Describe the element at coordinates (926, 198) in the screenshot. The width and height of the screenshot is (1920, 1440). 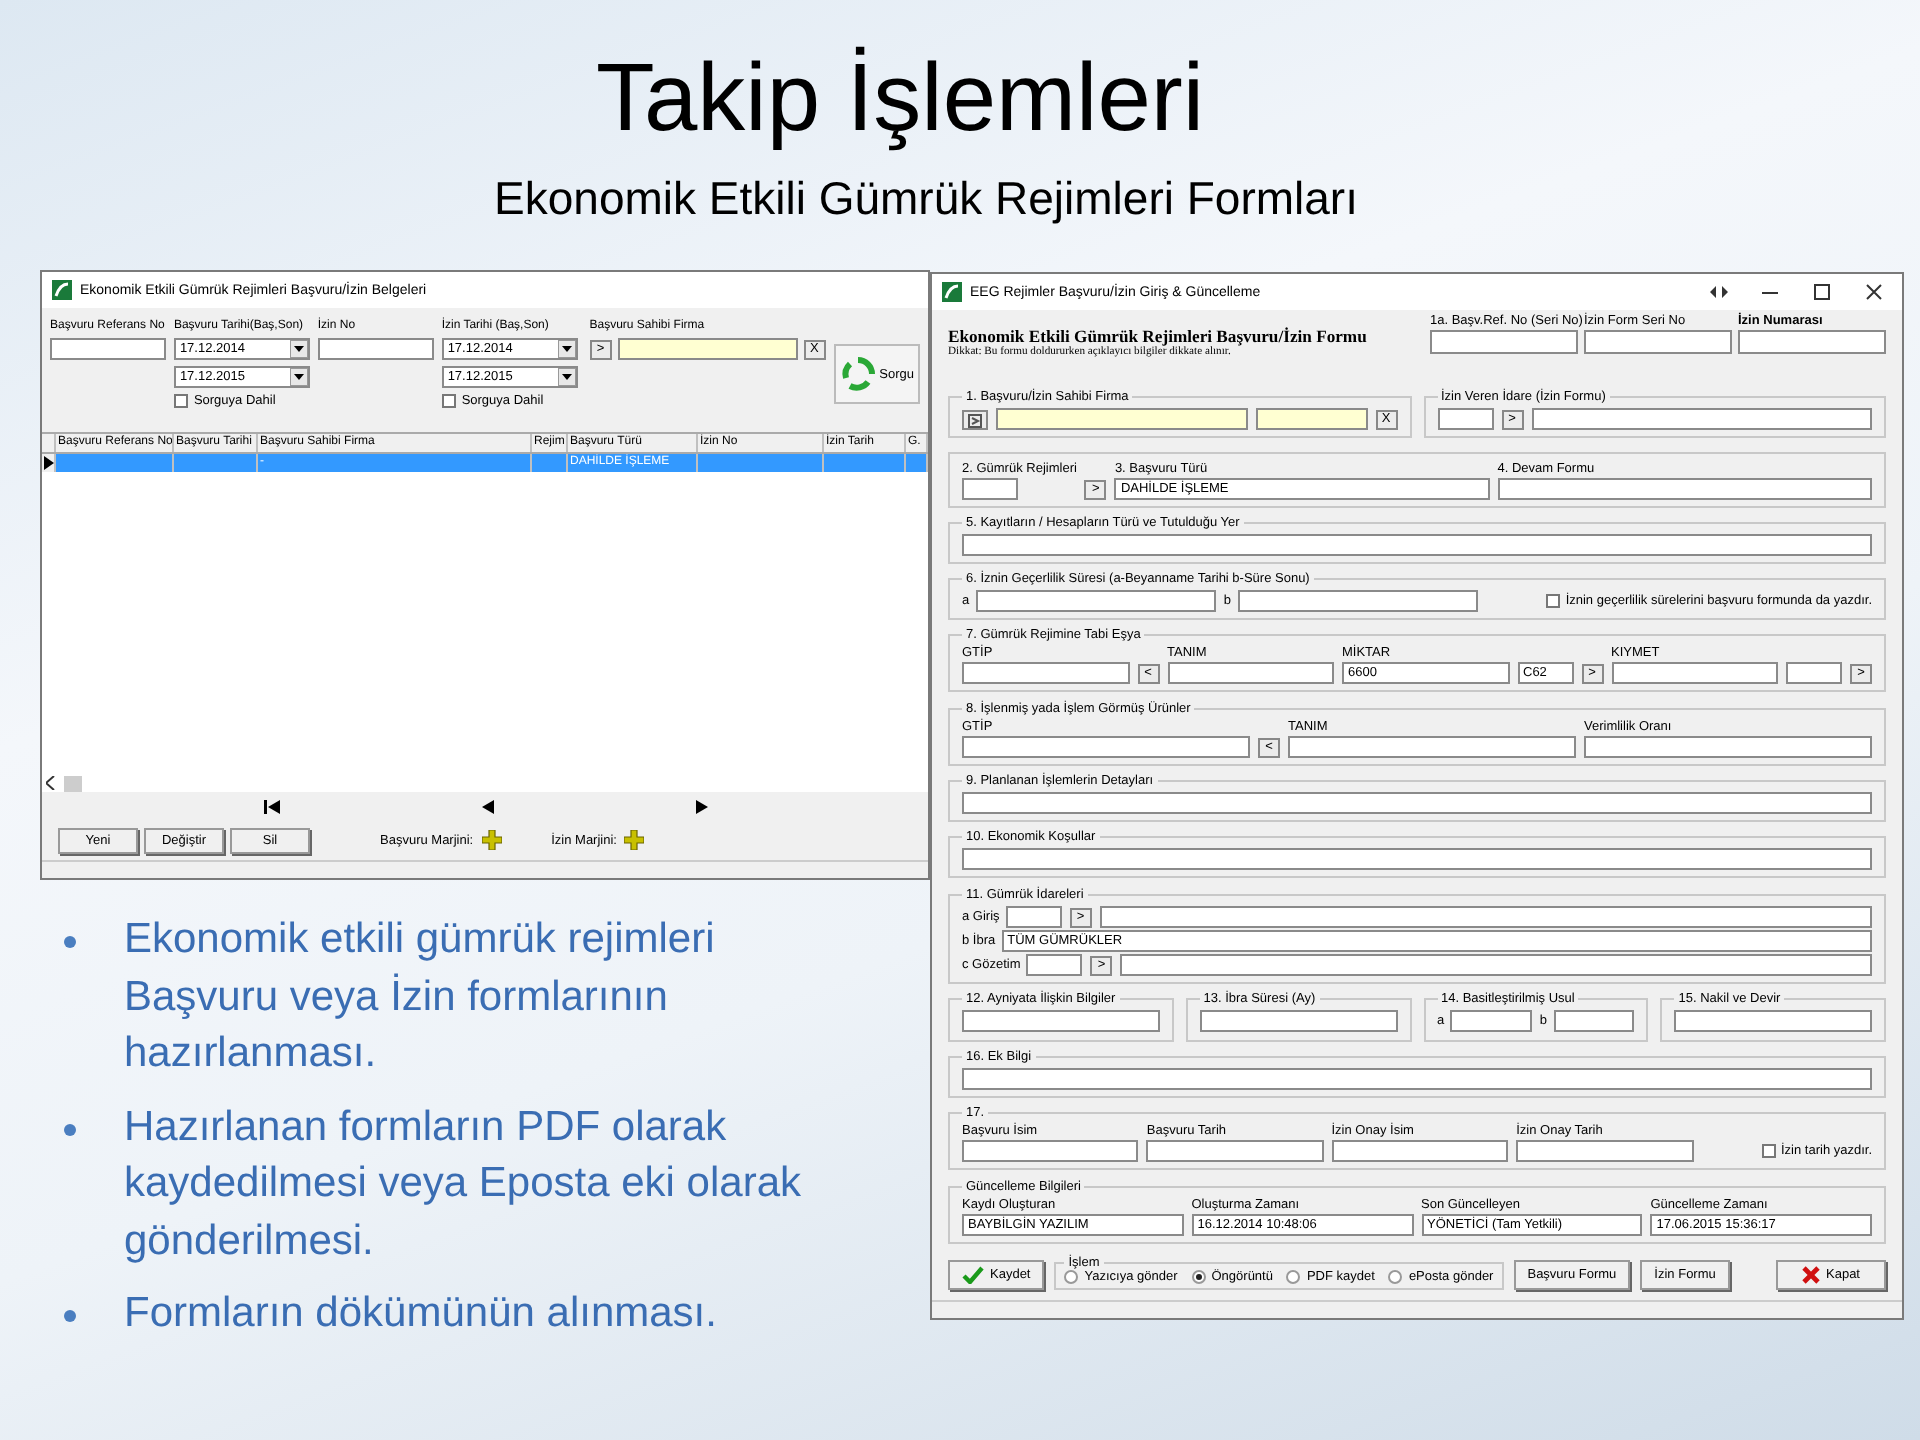
I see `slide-subtitle: Ekonomik Etkili Gümrük Rejimleri Formları` at that location.